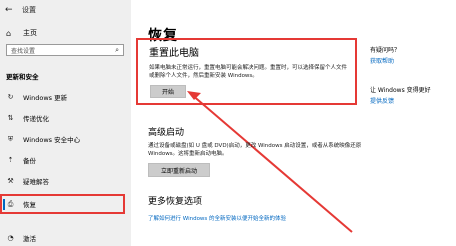  I want to click on improve-windows-text: 让 Windows 变得更好, so click(400, 90).